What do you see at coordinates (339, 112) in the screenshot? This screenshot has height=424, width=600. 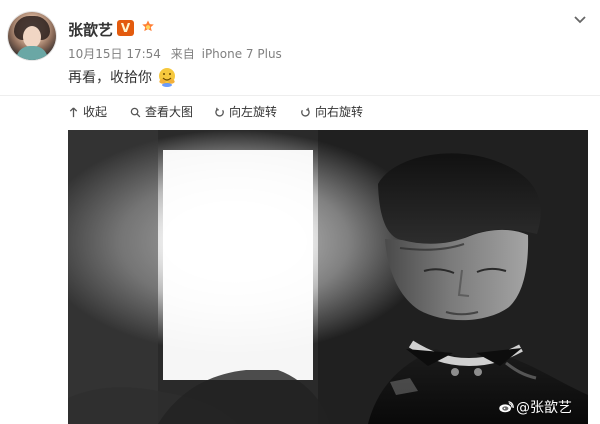 I see `rotate-right-label: 向右旋转` at bounding box center [339, 112].